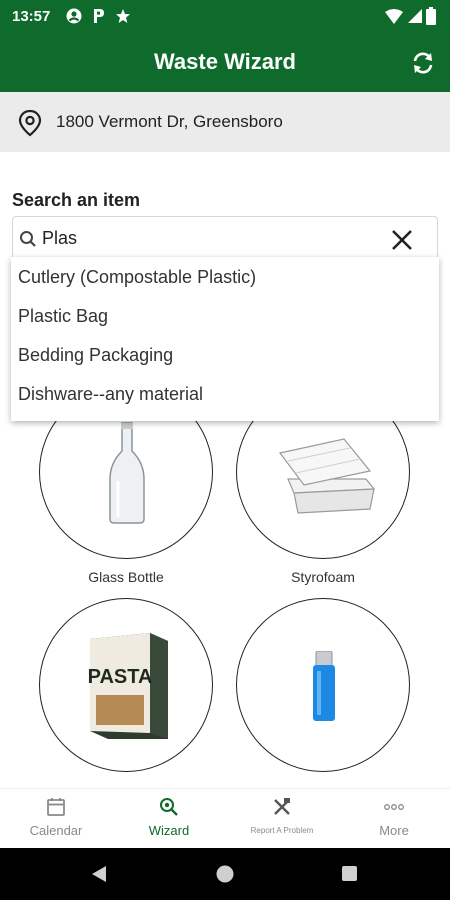 Image resolution: width=450 pixels, height=900 pixels. Describe the element at coordinates (99, 18) in the screenshot. I see `parking-icon` at that location.